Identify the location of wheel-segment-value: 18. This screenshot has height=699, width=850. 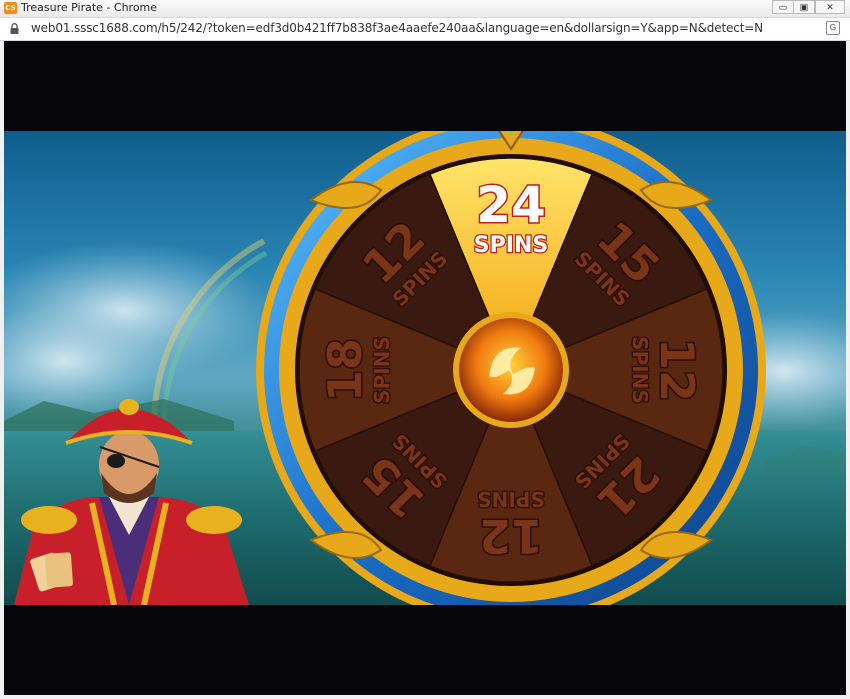
(345, 370).